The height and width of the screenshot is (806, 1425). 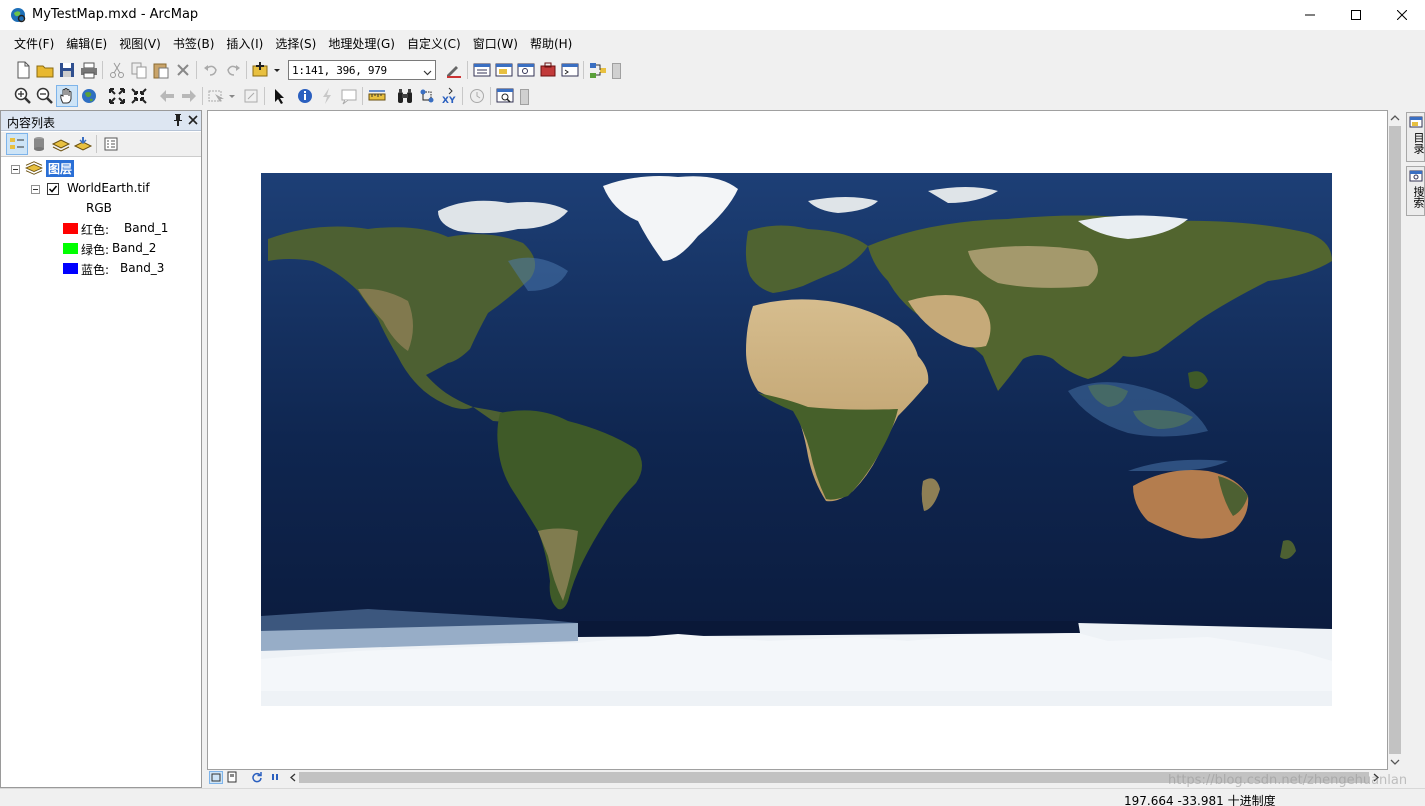 I want to click on pan-hand-icon, so click(x=67, y=96).